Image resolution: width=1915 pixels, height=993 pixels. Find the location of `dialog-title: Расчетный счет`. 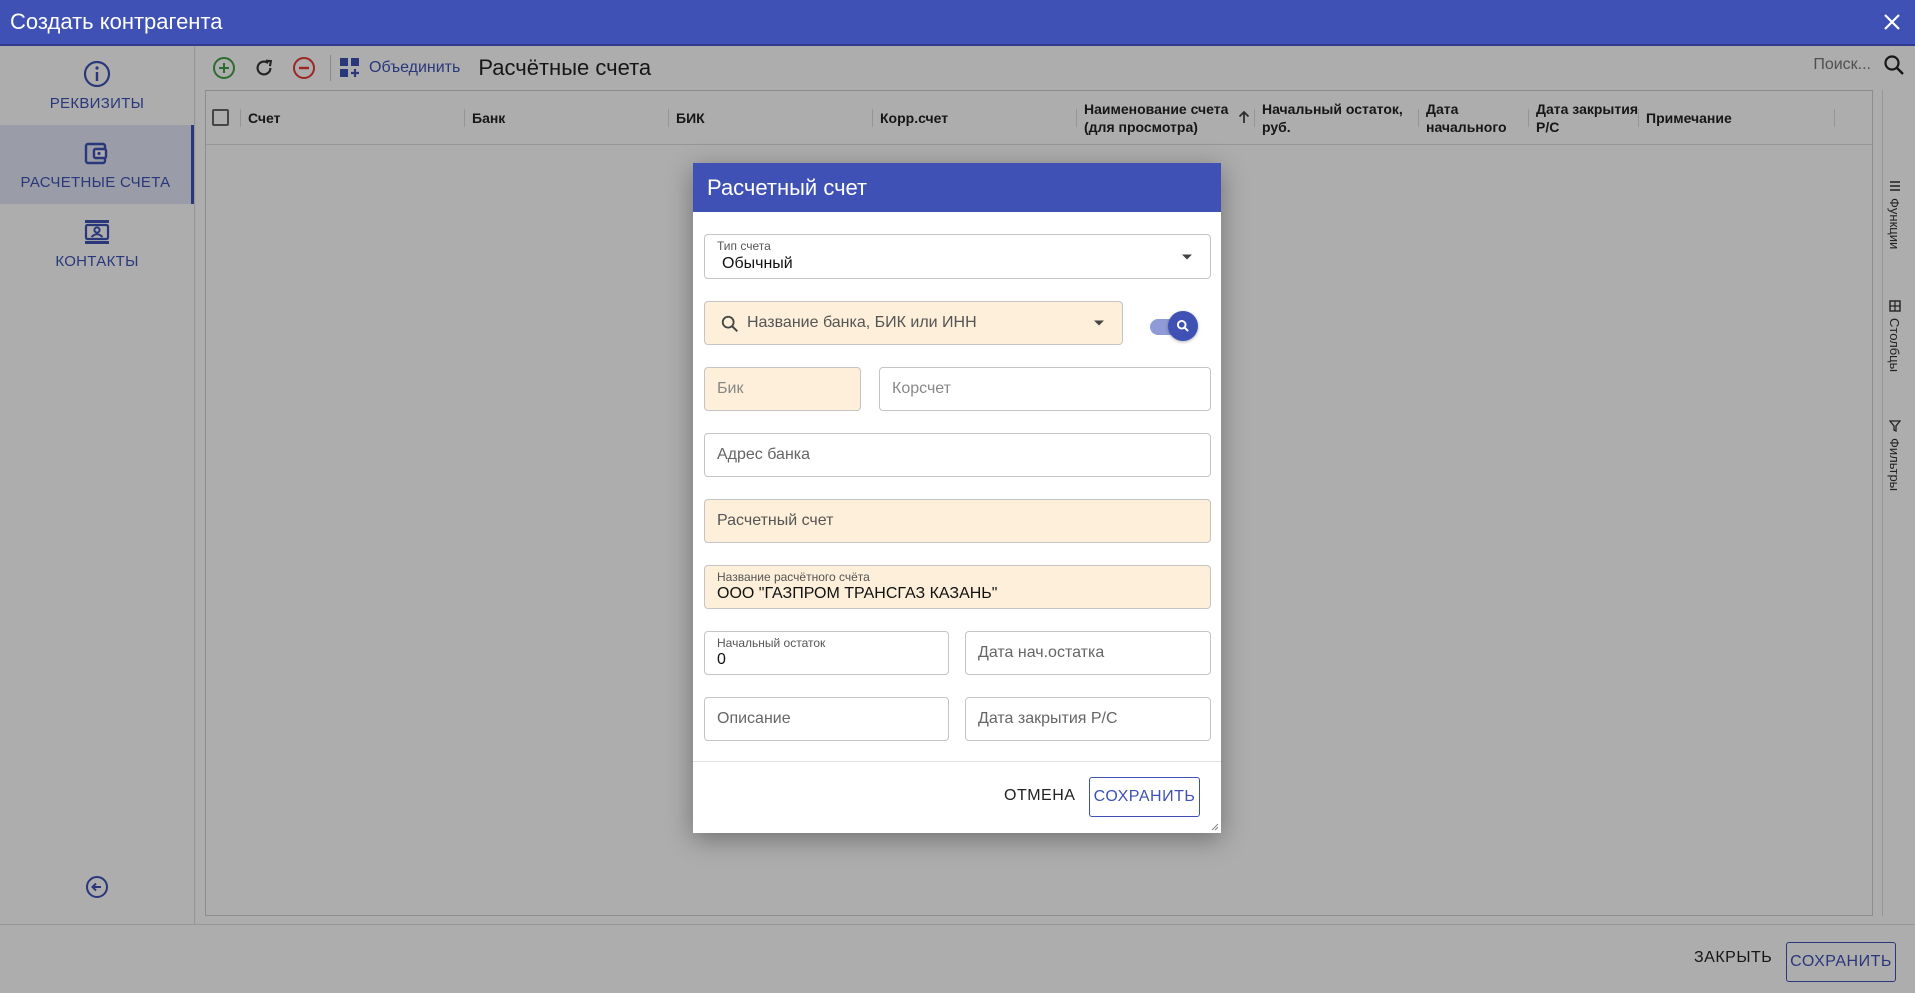

dialog-title: Расчетный счет is located at coordinates (957, 187).